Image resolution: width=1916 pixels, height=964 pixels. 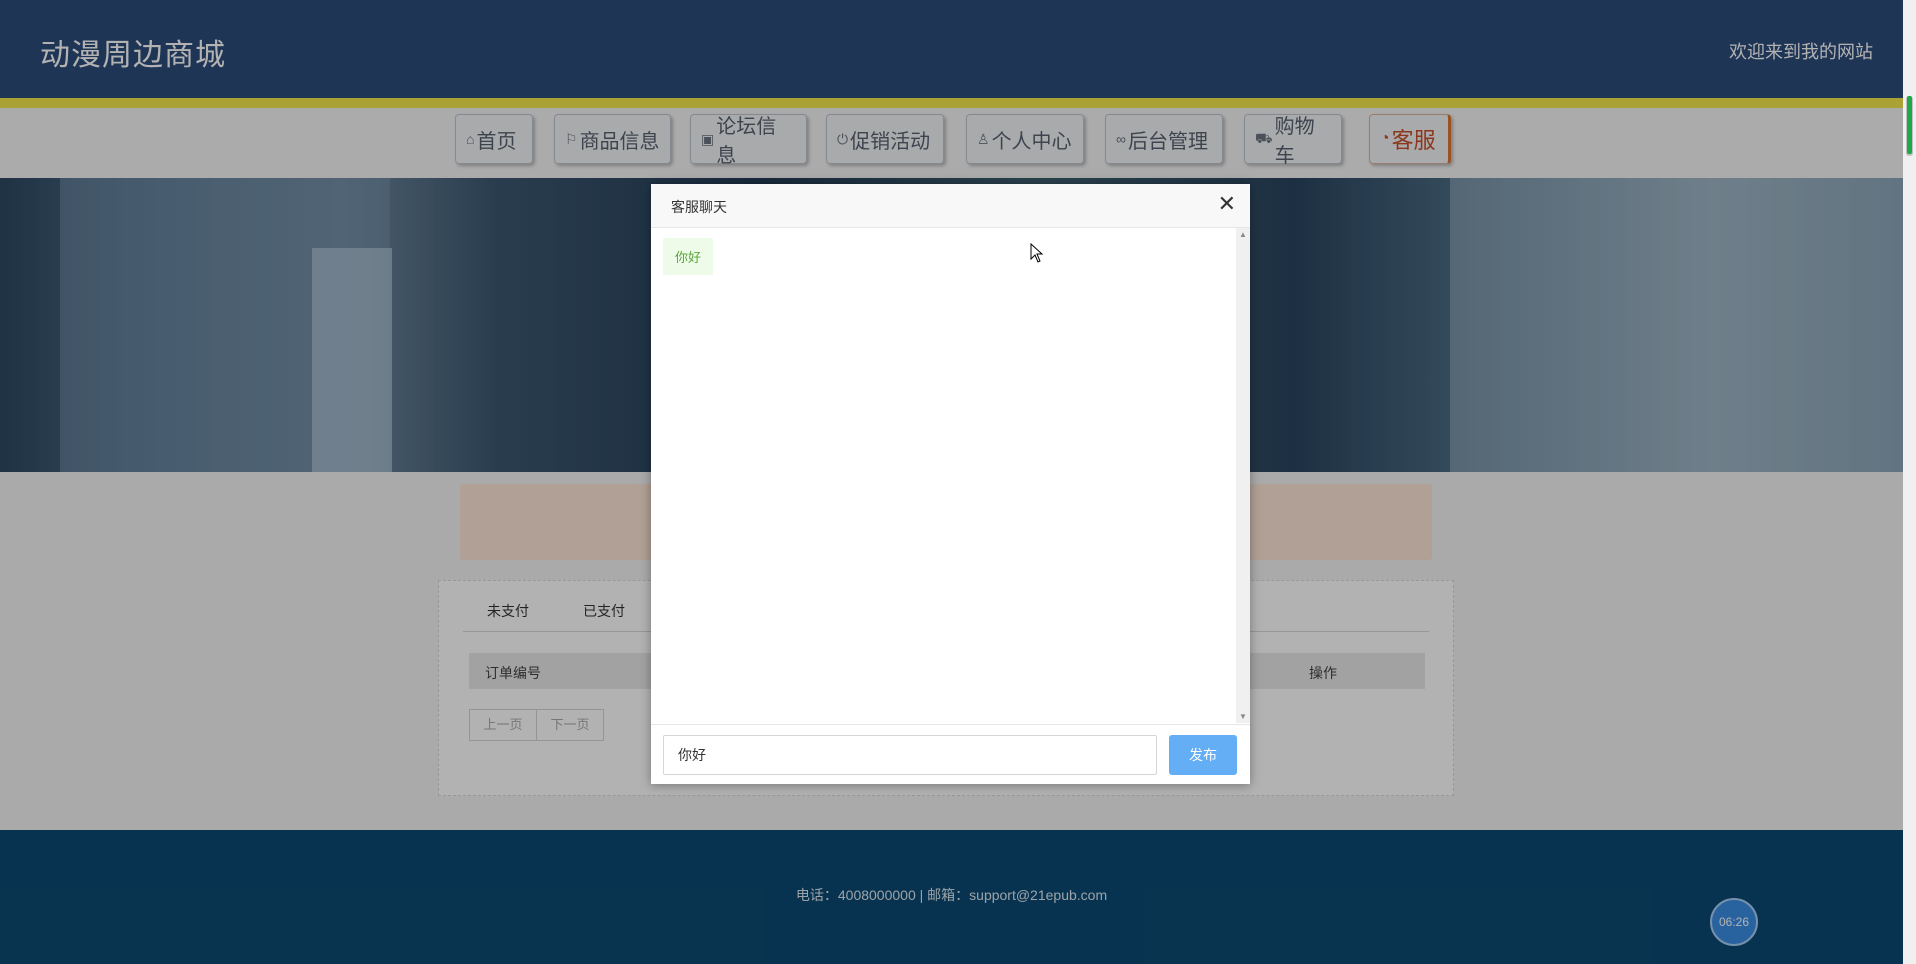 I want to click on scroll-up-arrow-icon: ▲, so click(x=1243, y=234).